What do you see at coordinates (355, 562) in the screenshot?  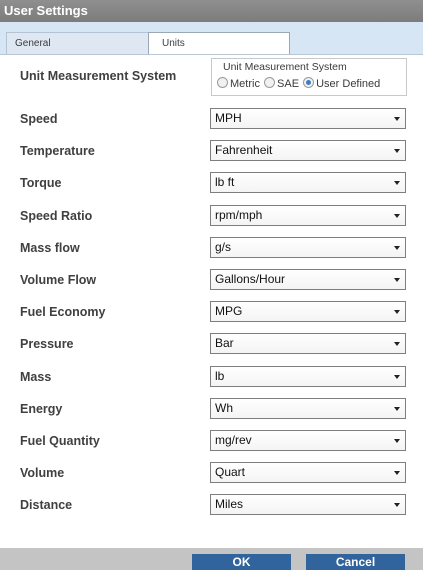 I see `cancel-button: Cancel` at bounding box center [355, 562].